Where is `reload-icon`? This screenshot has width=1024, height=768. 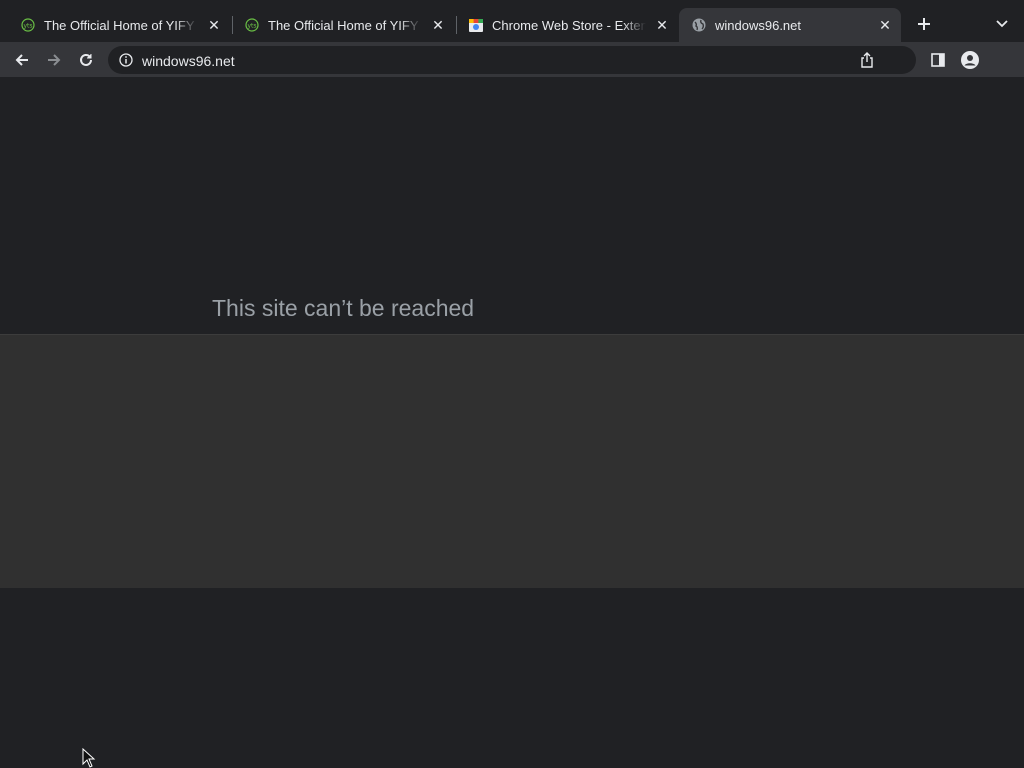
reload-icon is located at coordinates (86, 59).